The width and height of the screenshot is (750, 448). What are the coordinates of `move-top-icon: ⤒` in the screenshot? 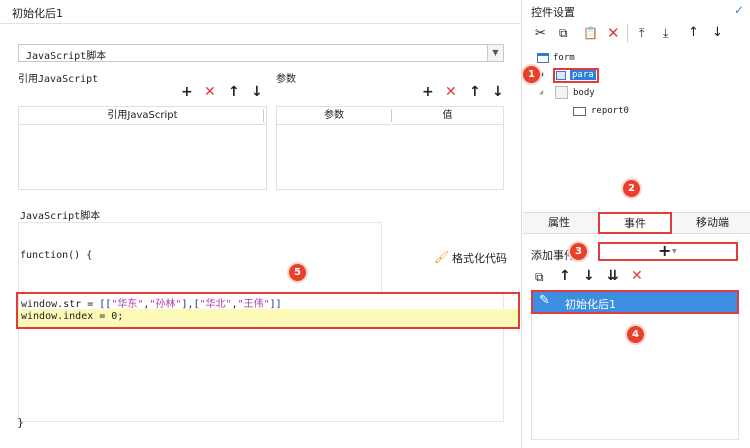 It's located at (641, 33).